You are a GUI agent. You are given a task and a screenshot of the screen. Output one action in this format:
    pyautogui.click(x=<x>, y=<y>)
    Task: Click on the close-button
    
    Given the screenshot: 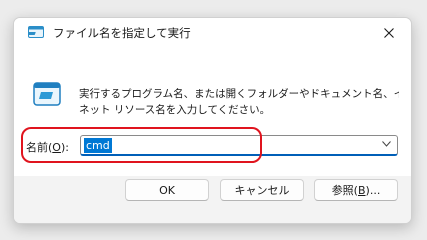 What is the action you would take?
    pyautogui.click(x=389, y=33)
    